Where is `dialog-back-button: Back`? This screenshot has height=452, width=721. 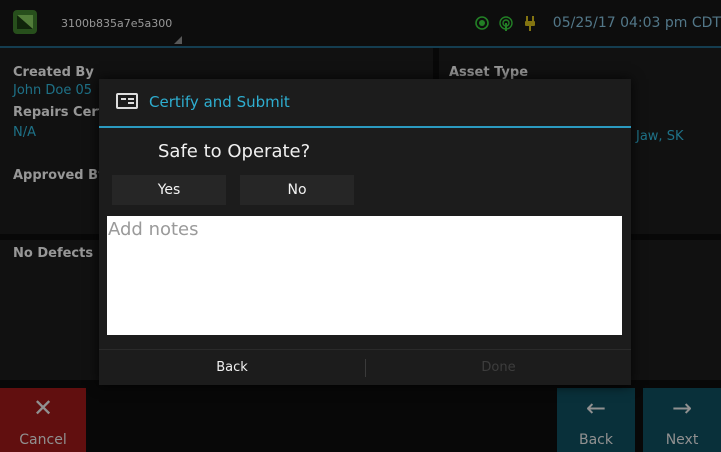
dialog-back-button: Back is located at coordinates (232, 368).